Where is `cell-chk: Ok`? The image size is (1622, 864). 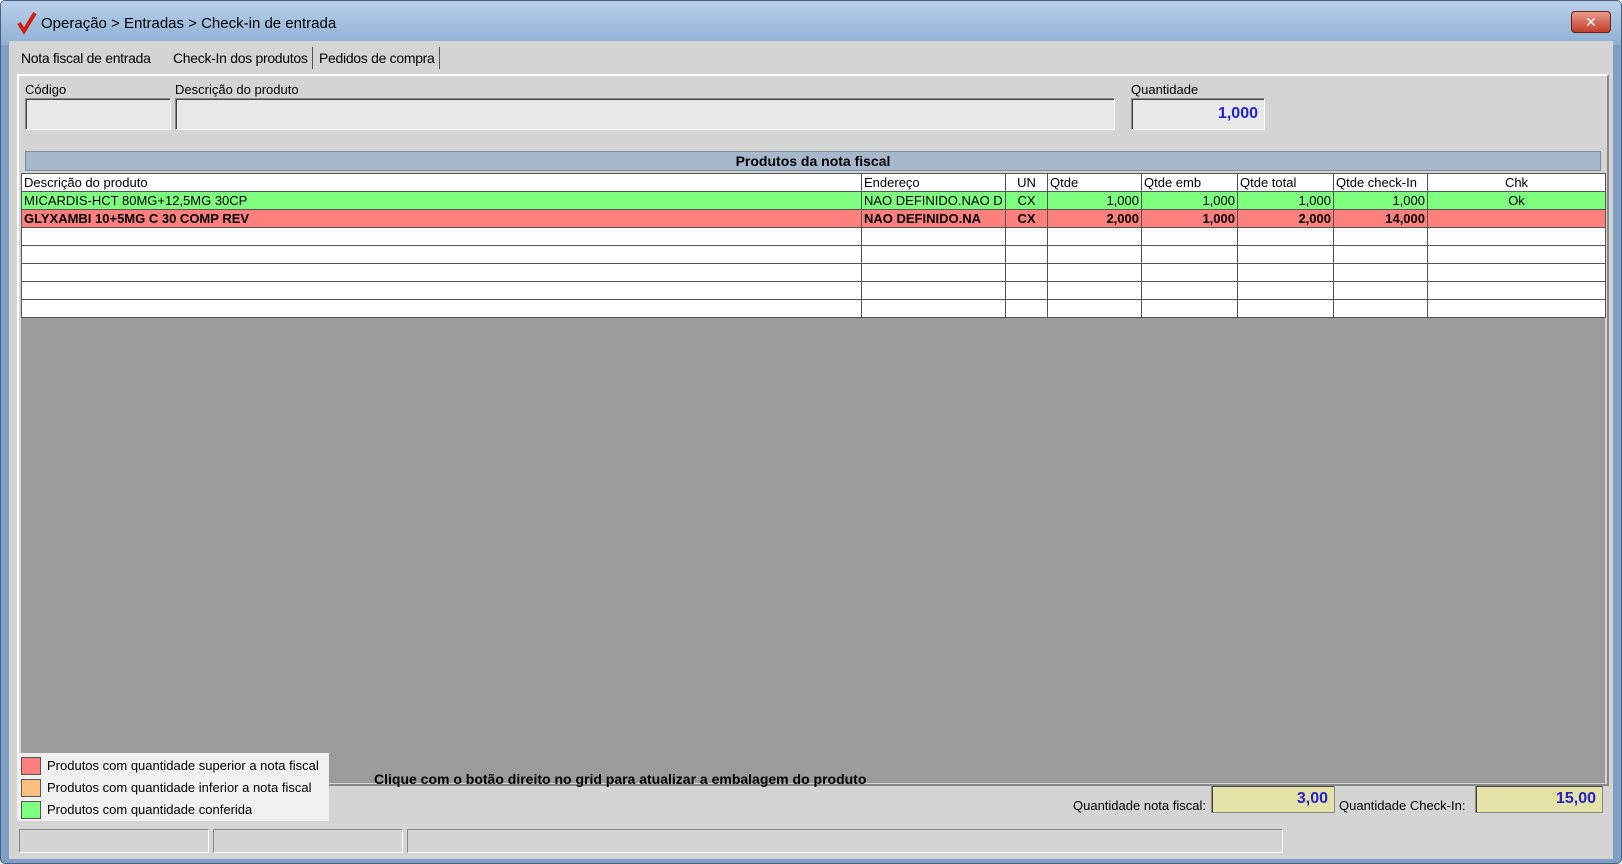 cell-chk: Ok is located at coordinates (1516, 200).